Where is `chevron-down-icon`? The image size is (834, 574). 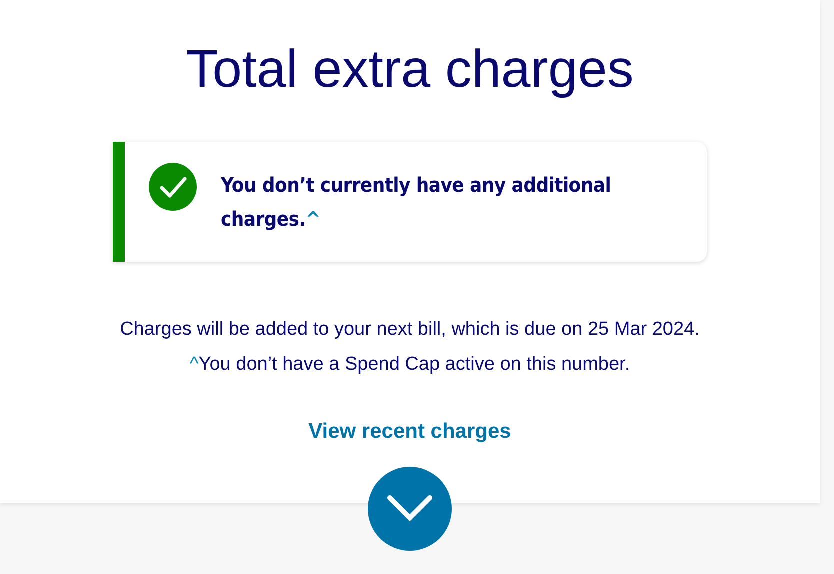 chevron-down-icon is located at coordinates (410, 509).